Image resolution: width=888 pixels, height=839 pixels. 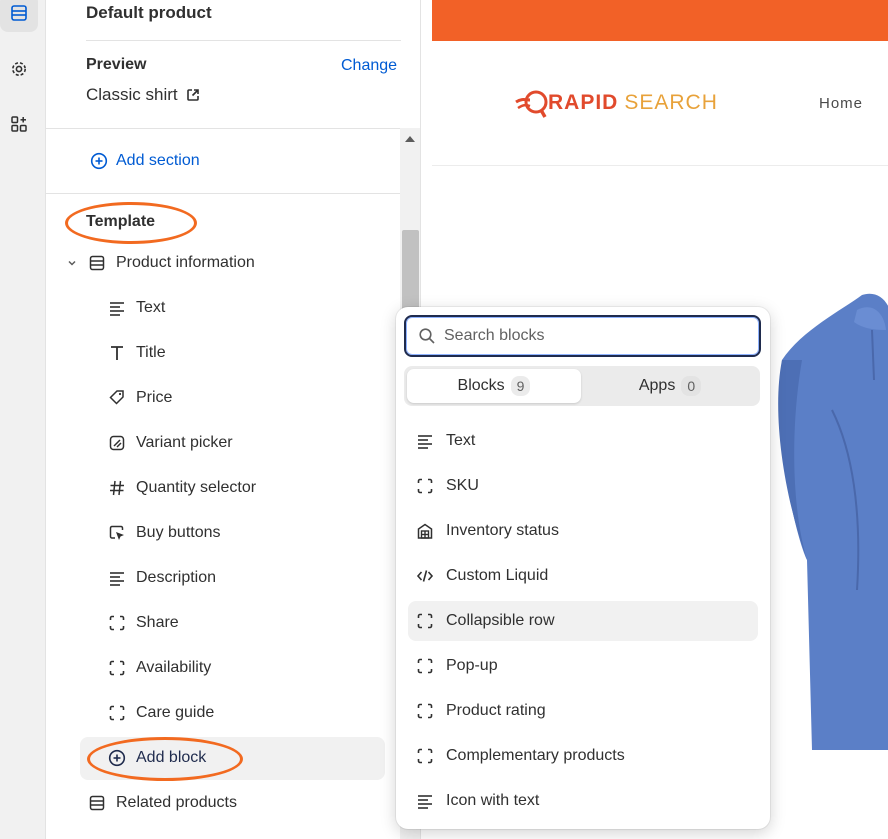 What do you see at coordinates (583, 711) in the screenshot?
I see `block-option-product-rating: Product rating` at bounding box center [583, 711].